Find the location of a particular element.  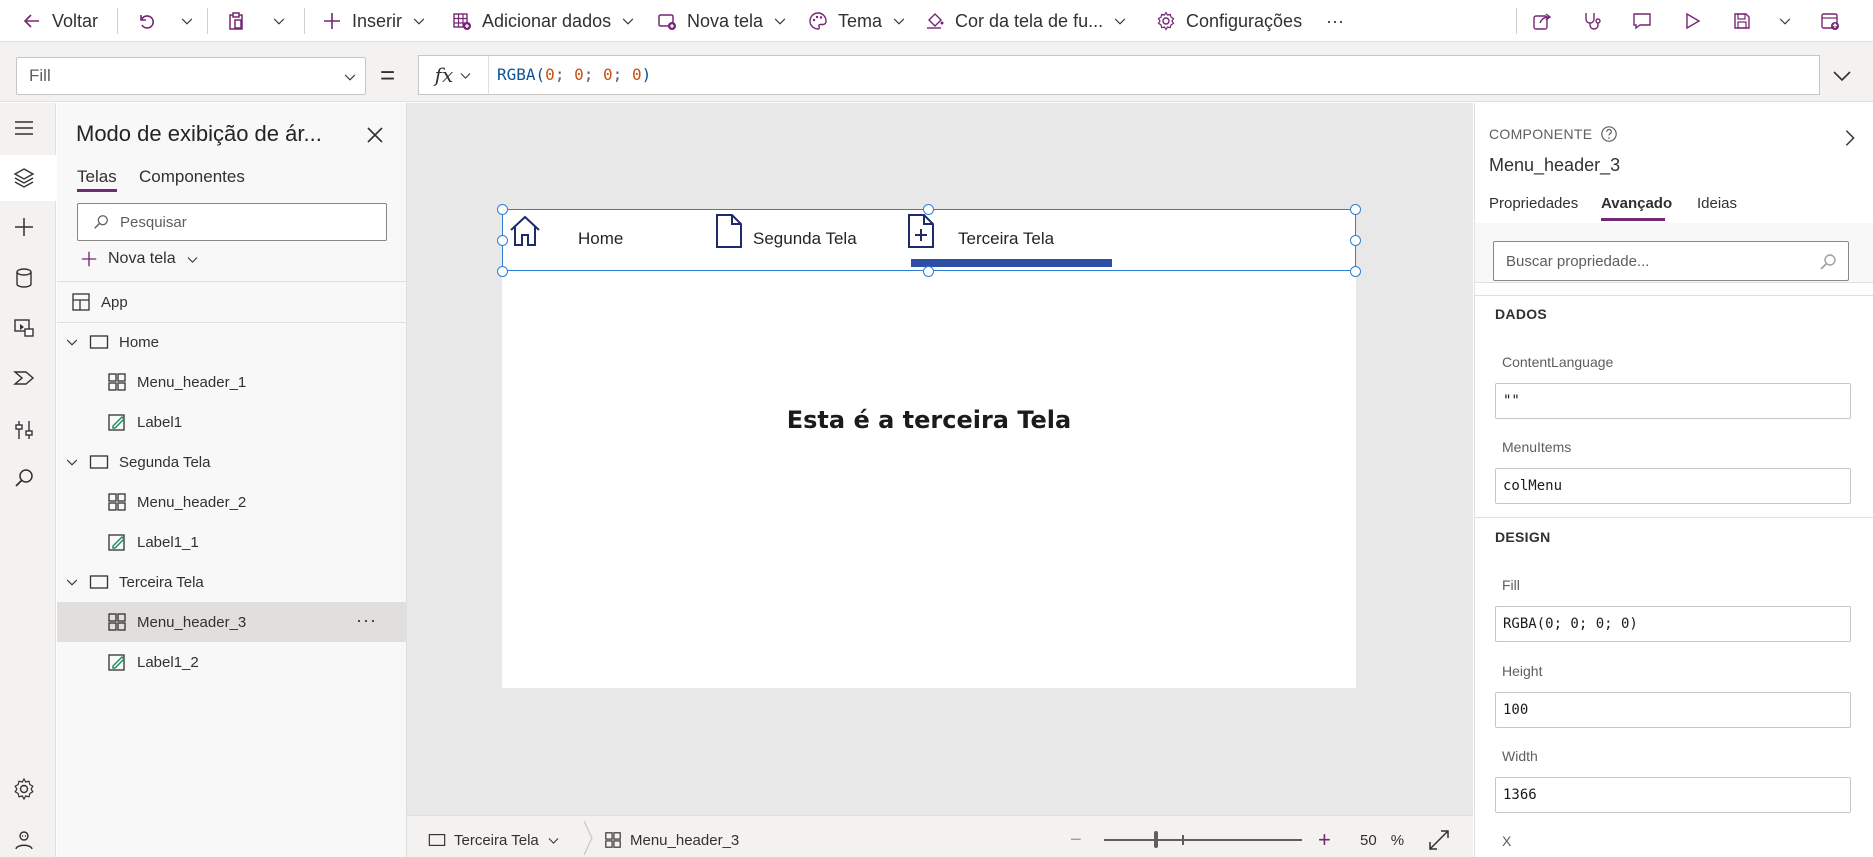

section-data: DADOS is located at coordinates (1521, 314).